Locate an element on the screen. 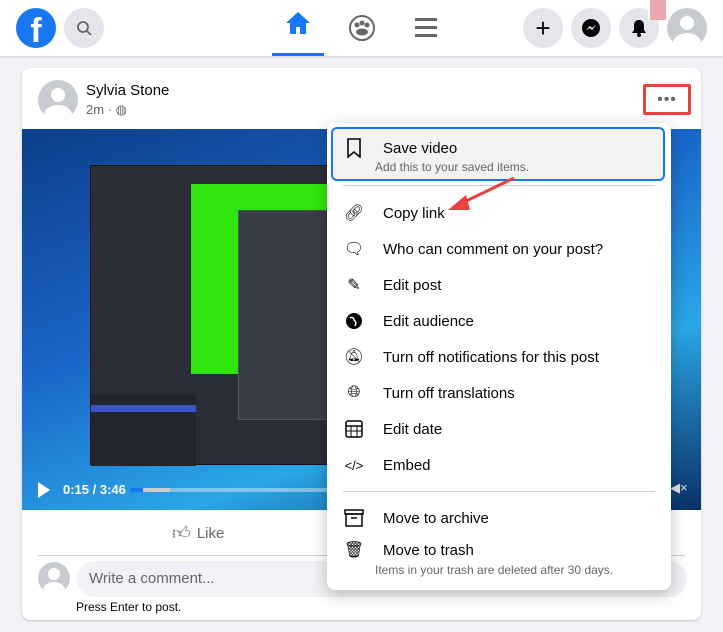 The width and height of the screenshot is (723, 632). mute-icon: ◀× is located at coordinates (679, 488).